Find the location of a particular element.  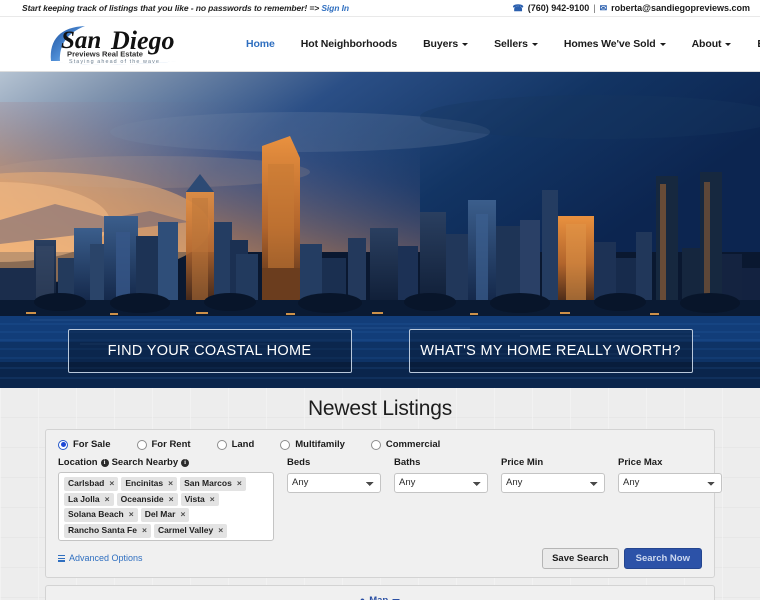

svg-text: Staying ahead of the wave is located at coordinates (114, 62).